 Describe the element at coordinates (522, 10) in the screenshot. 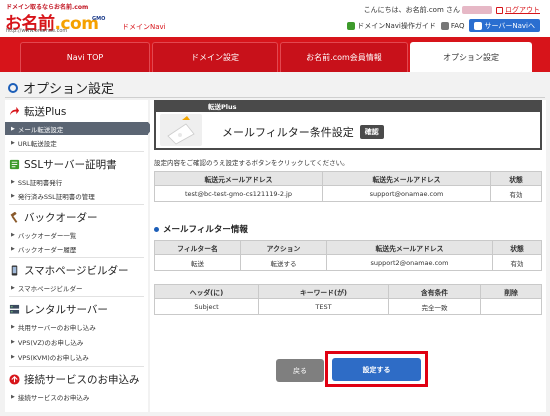

I see `logout-link: ログアウト` at that location.